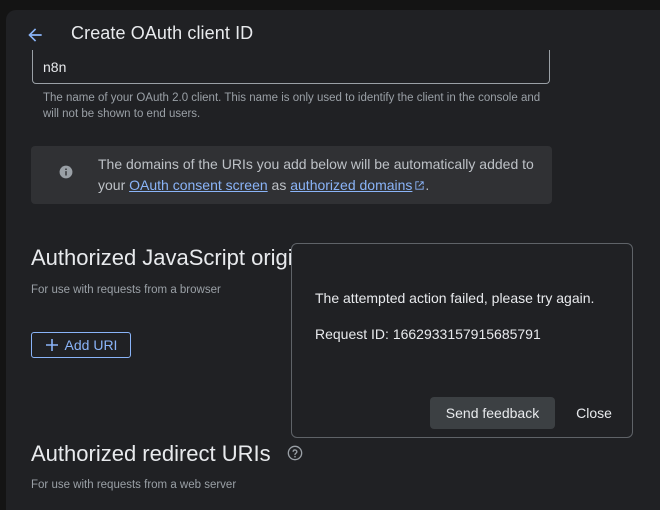 This screenshot has height=510, width=660. Describe the element at coordinates (151, 453) in the screenshot. I see `redirect-uris-title: Authorized redirect URIs` at that location.